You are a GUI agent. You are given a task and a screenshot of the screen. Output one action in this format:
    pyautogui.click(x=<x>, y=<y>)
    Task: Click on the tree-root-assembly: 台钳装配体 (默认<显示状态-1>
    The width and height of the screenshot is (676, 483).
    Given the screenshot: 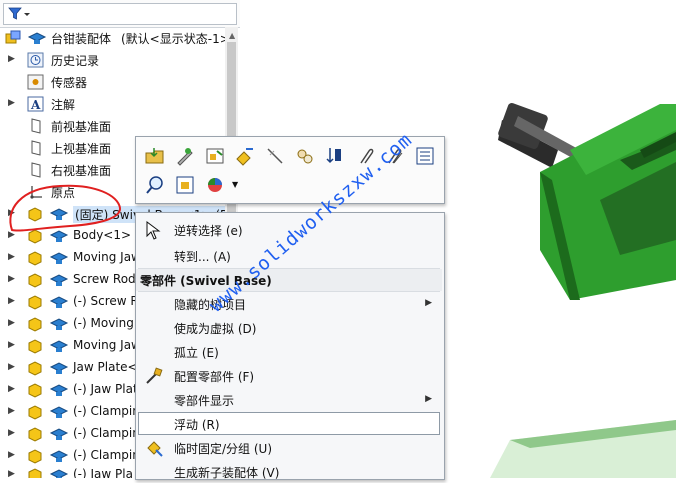 What is the action you would take?
    pyautogui.click(x=120, y=38)
    